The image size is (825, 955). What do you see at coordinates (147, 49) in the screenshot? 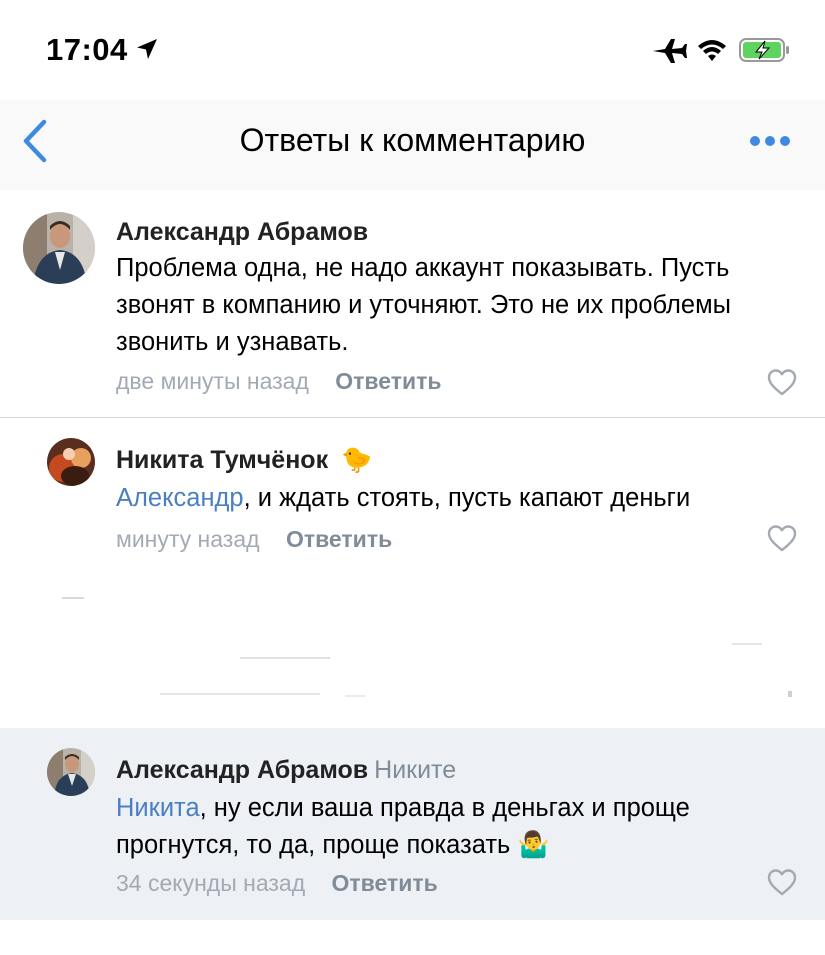
I see `location-arrow-icon` at bounding box center [147, 49].